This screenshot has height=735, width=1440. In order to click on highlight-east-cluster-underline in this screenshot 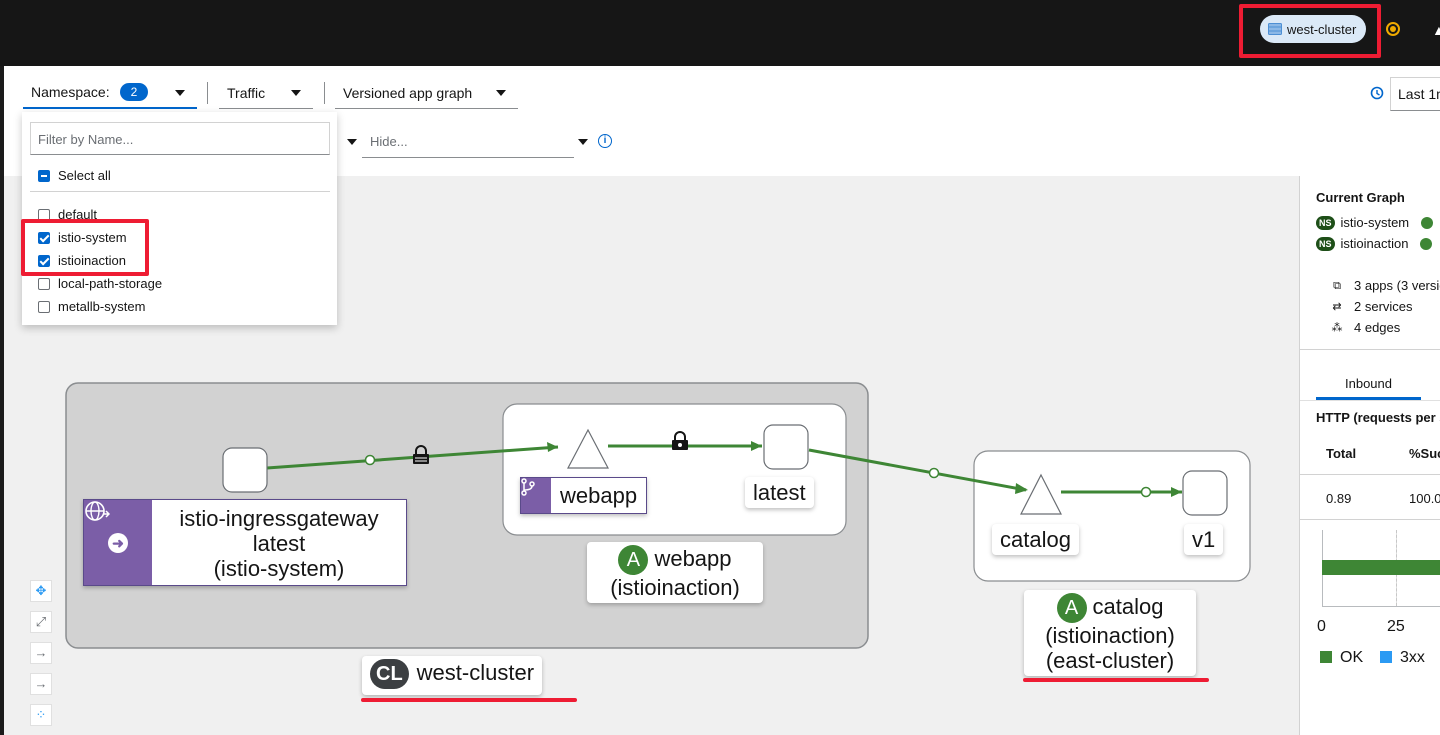, I will do `click(1116, 680)`.